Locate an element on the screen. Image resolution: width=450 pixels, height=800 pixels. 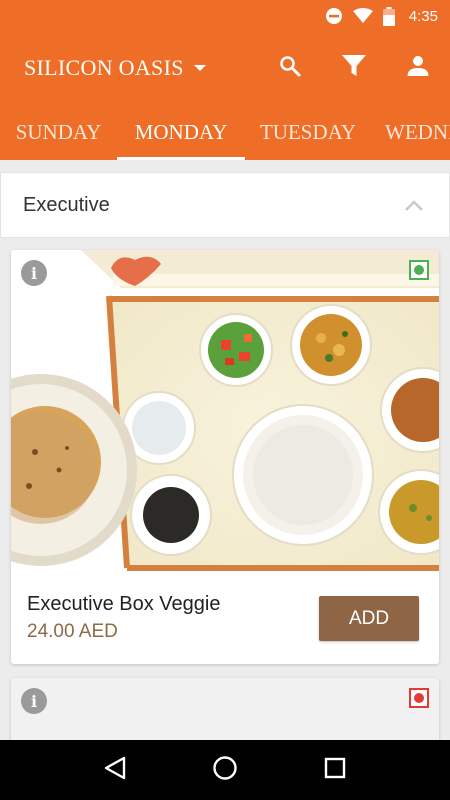
app-toolbar: SILICON OASIS is located at coordinates (225, 68).